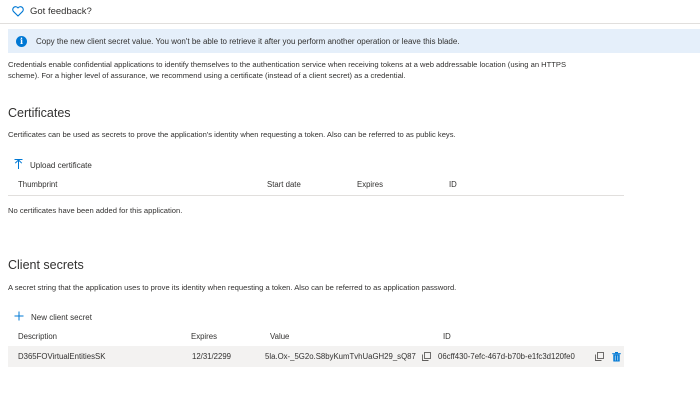  I want to click on feedback-bar: Got feedback?, so click(350, 12).